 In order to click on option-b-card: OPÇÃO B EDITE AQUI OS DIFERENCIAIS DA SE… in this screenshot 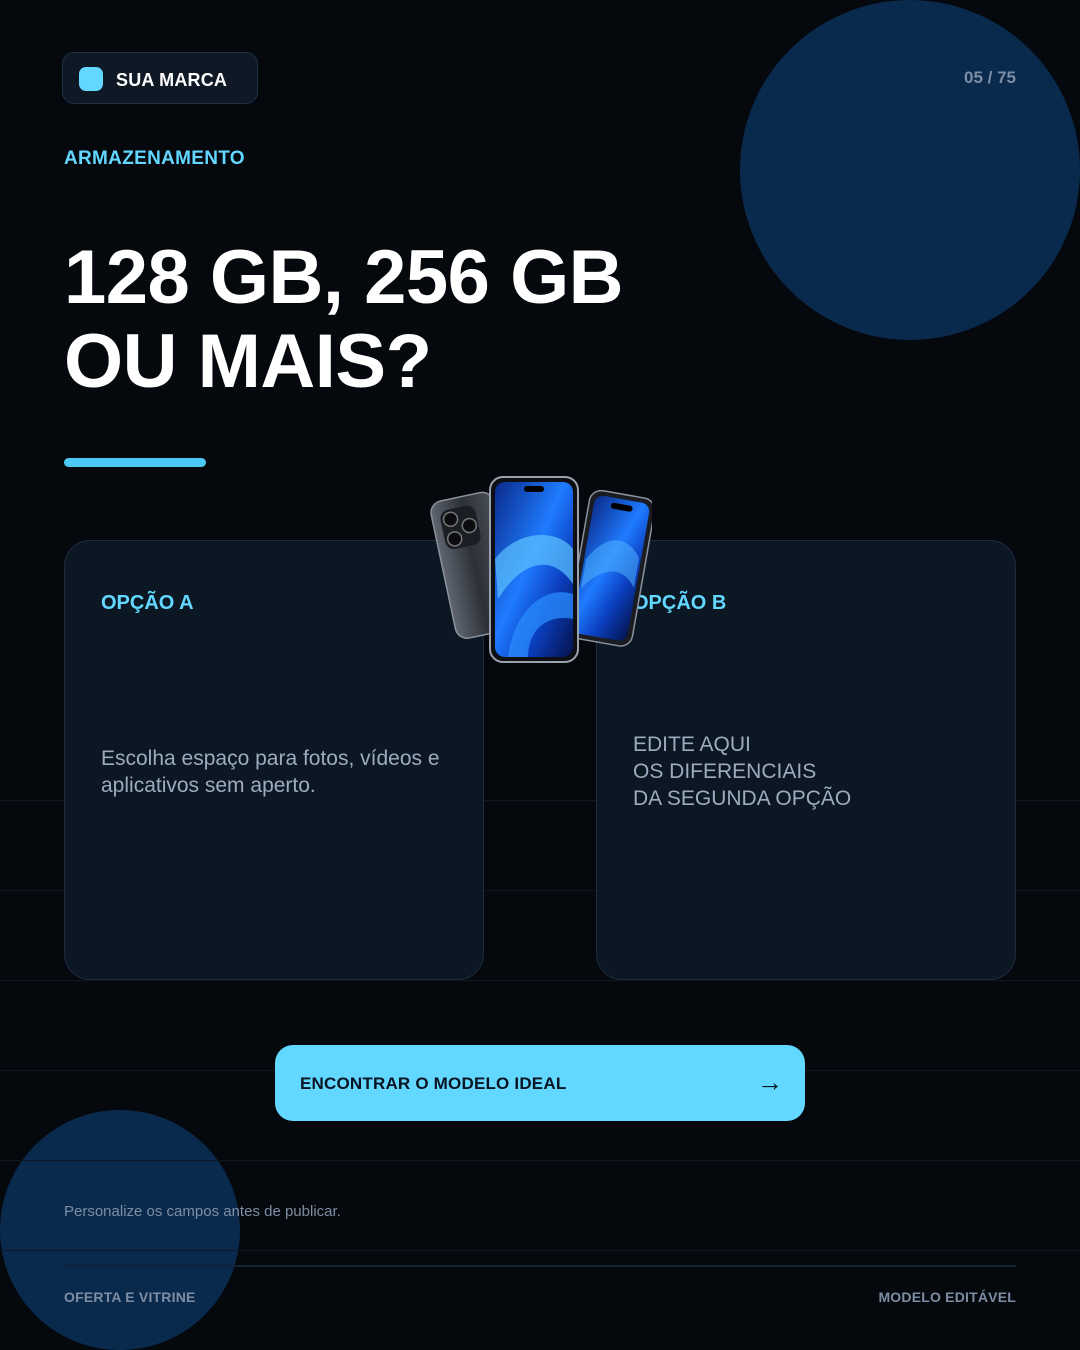, I will do `click(806, 760)`.